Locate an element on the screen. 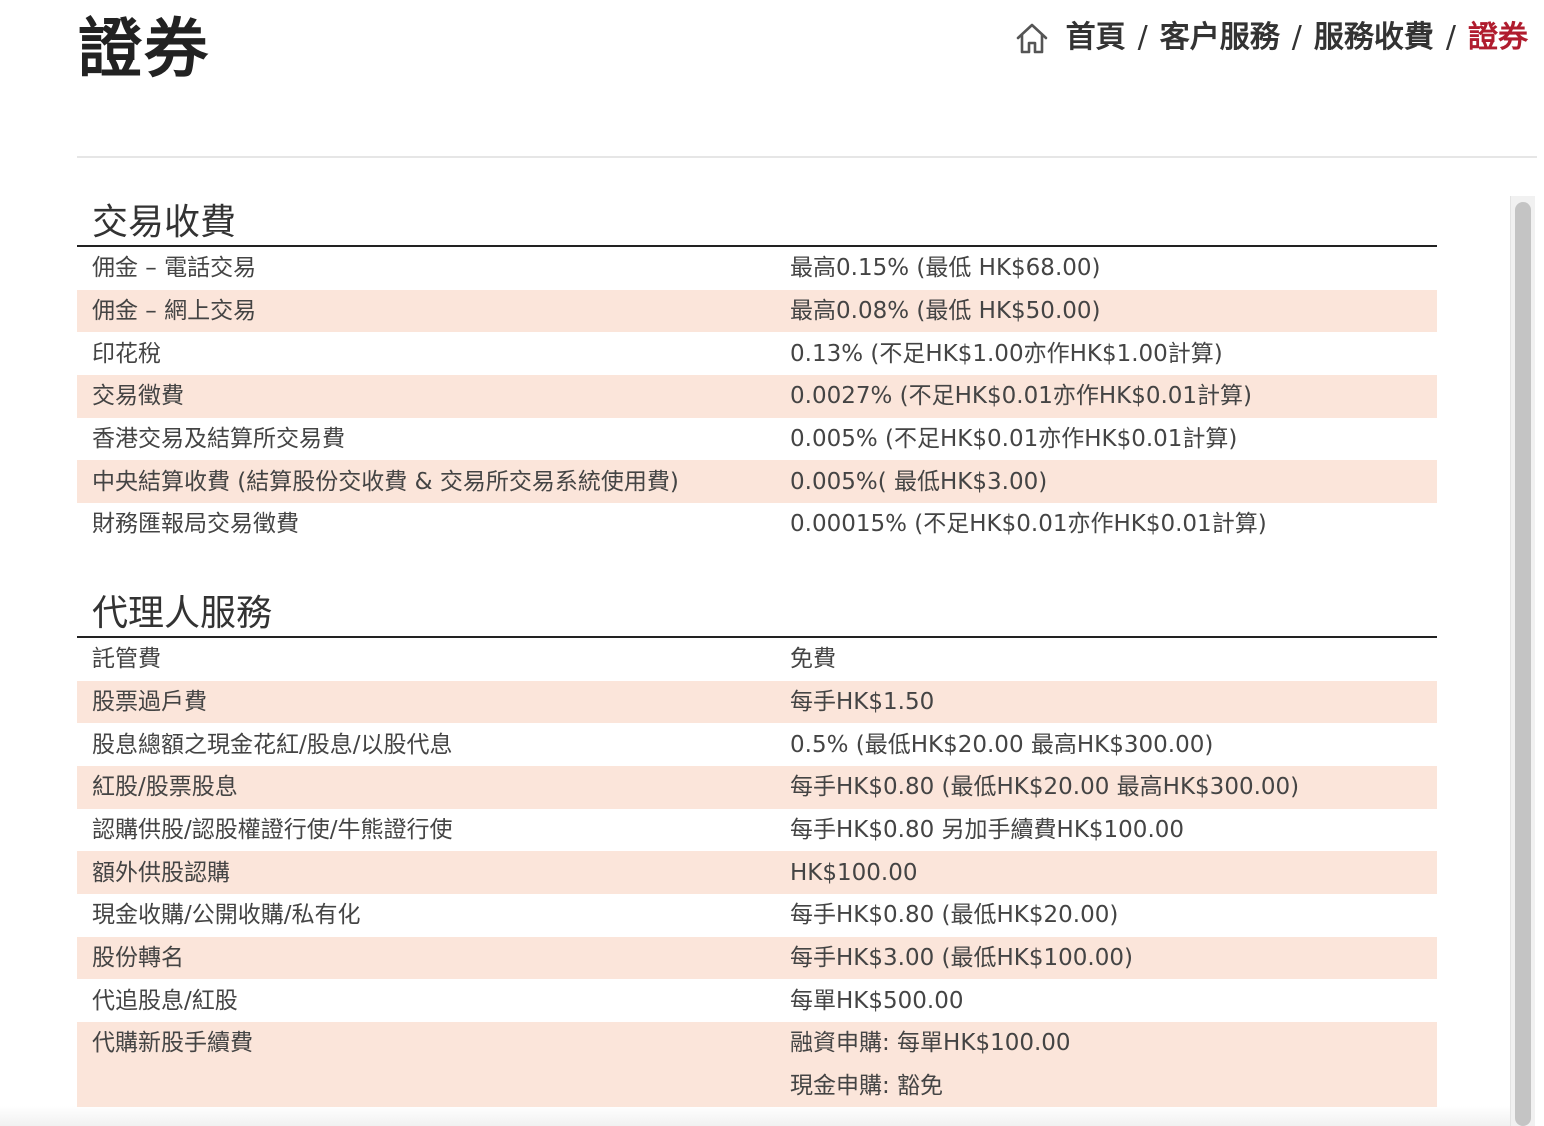 Image resolution: width=1544 pixels, height=1126 pixels. fee-value: 0.005% (不足HK$0.01亦作HK$0.01計算) is located at coordinates (1014, 439).